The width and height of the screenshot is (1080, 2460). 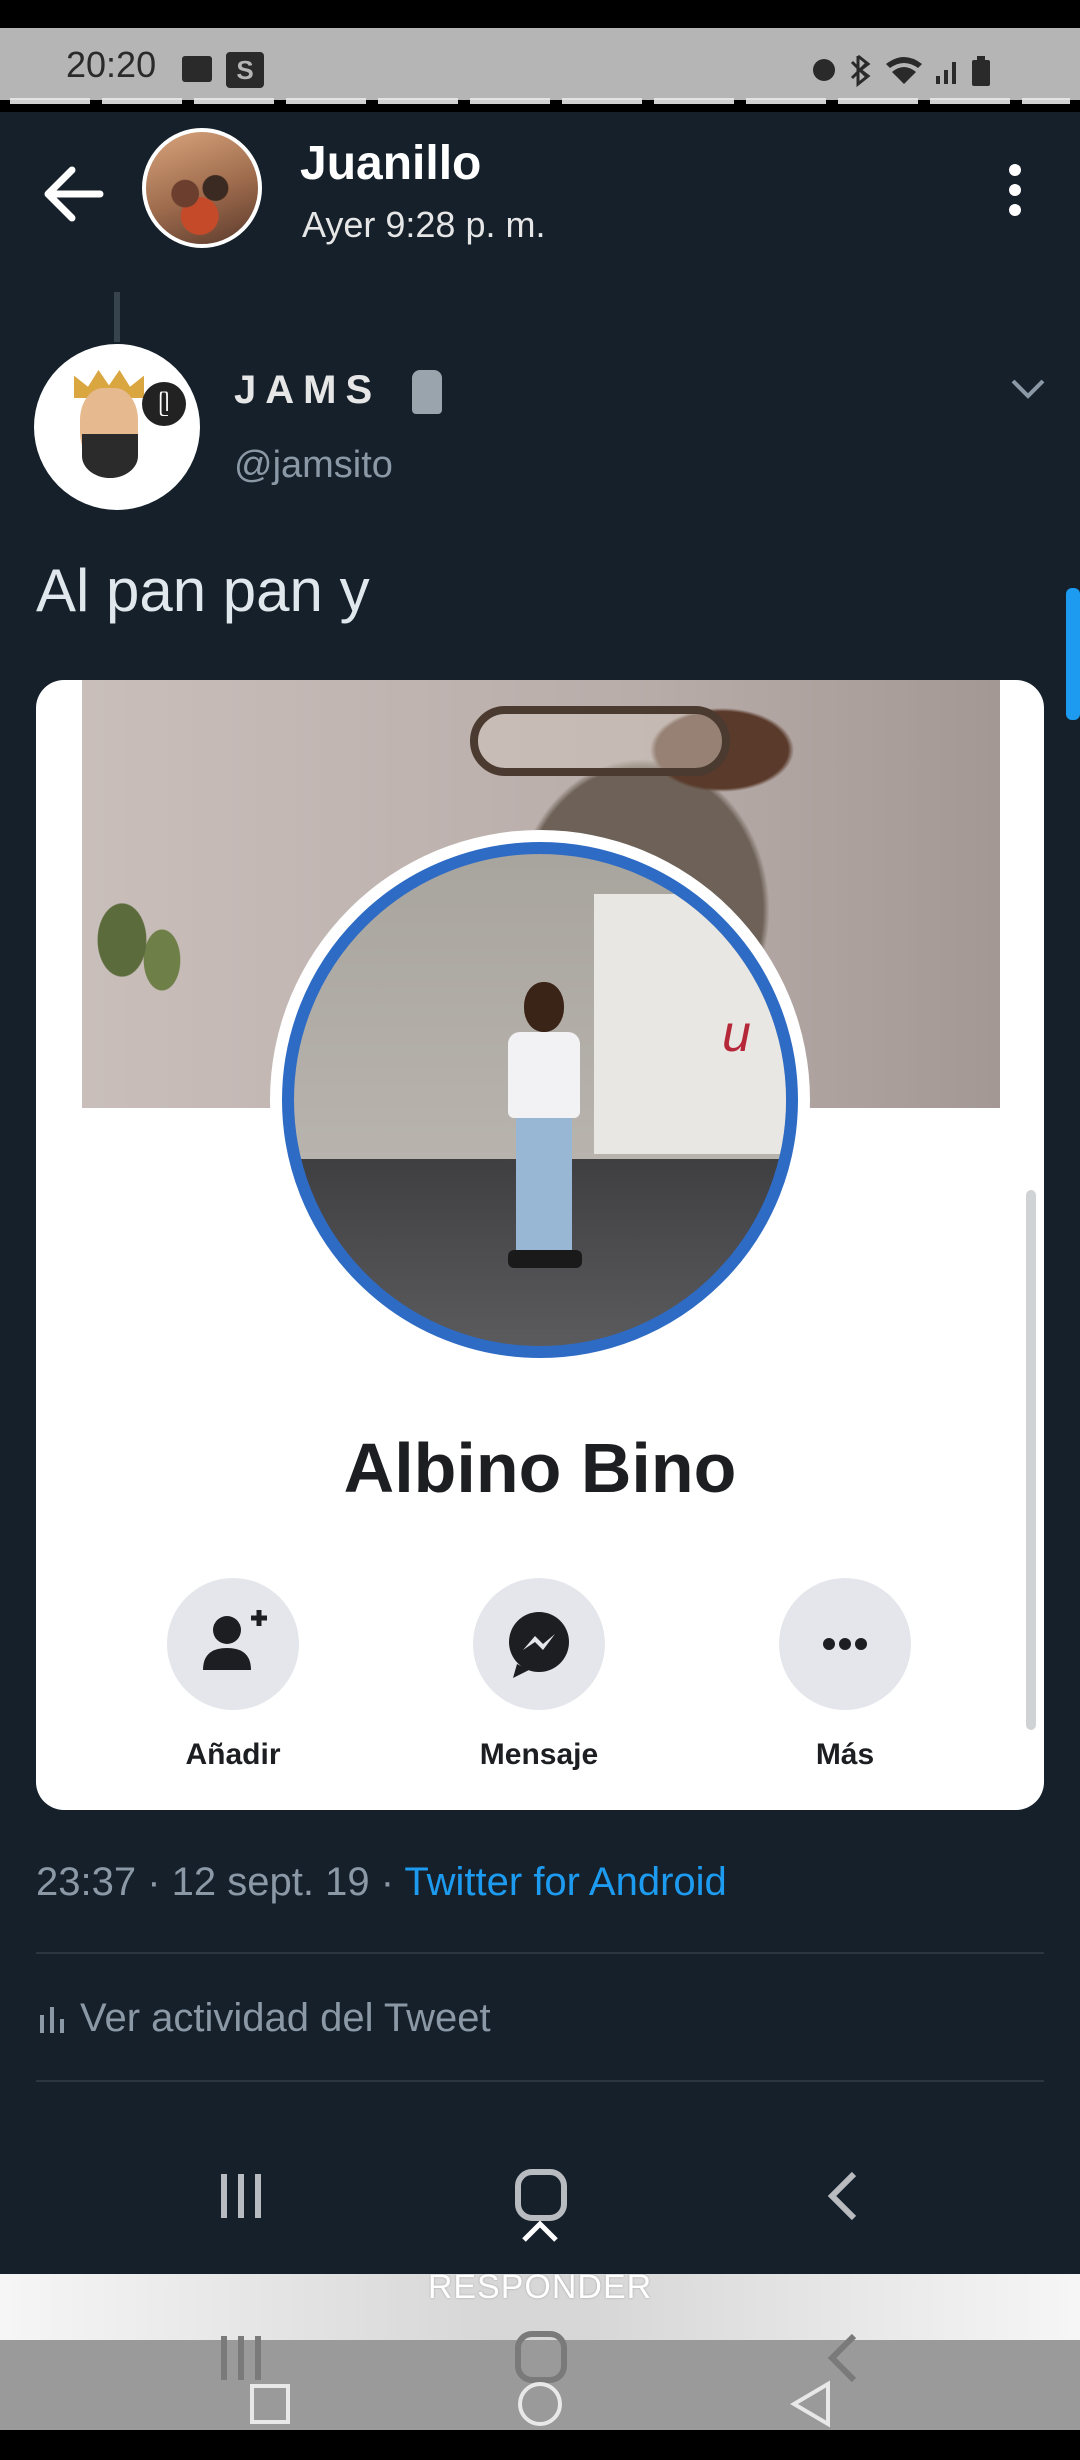 I want to click on back-arrow-icon, so click(x=74, y=194).